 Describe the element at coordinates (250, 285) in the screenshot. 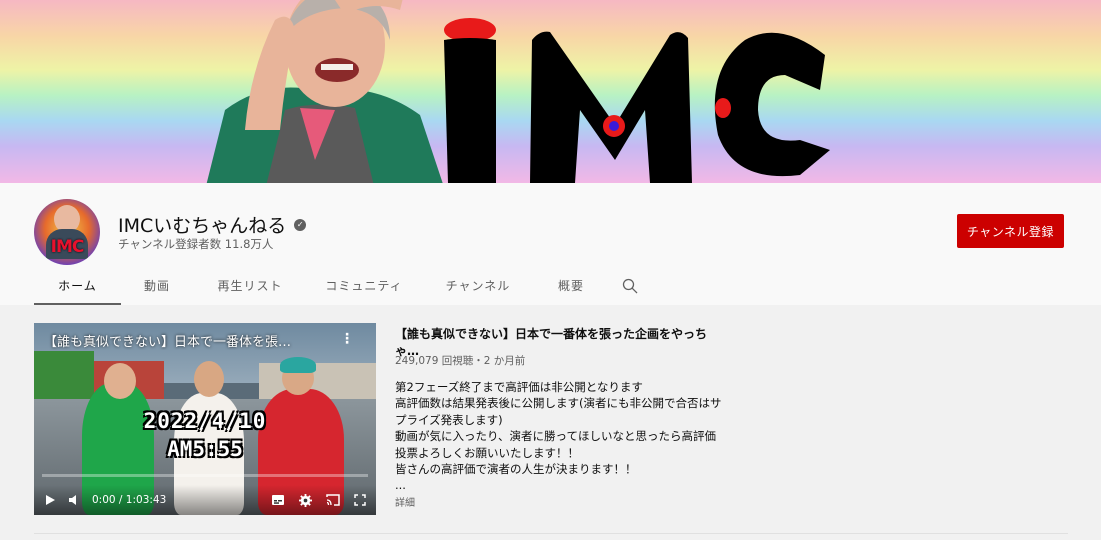

I see `tab-playlists: 再生リスト` at that location.